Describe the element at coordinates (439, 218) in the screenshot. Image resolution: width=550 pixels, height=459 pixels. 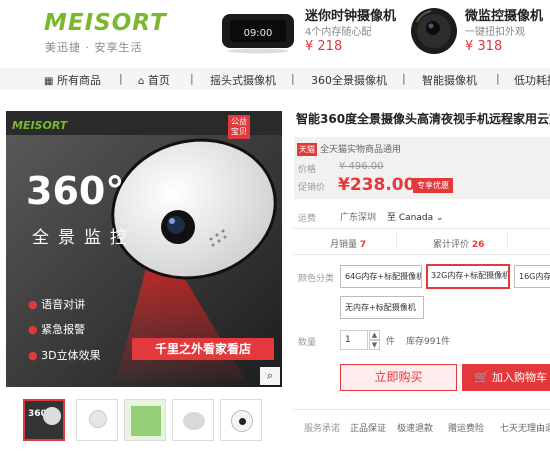
I see `chevron-down-icon: ⌄` at that location.